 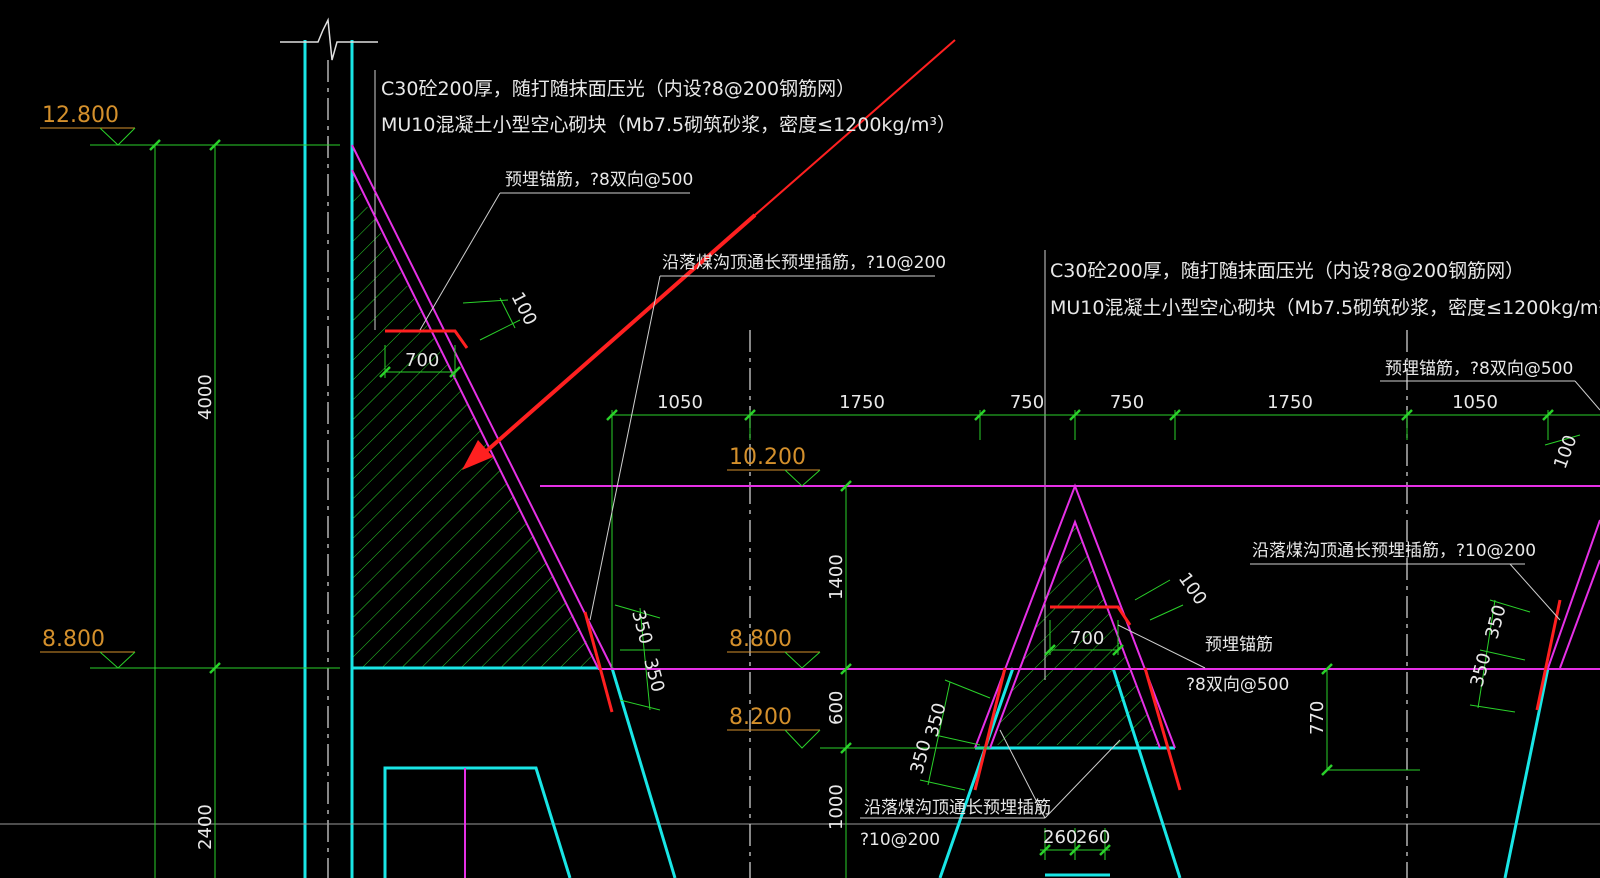 What do you see at coordinates (653, 675) in the screenshot?
I see `dim-350-b: 350` at bounding box center [653, 675].